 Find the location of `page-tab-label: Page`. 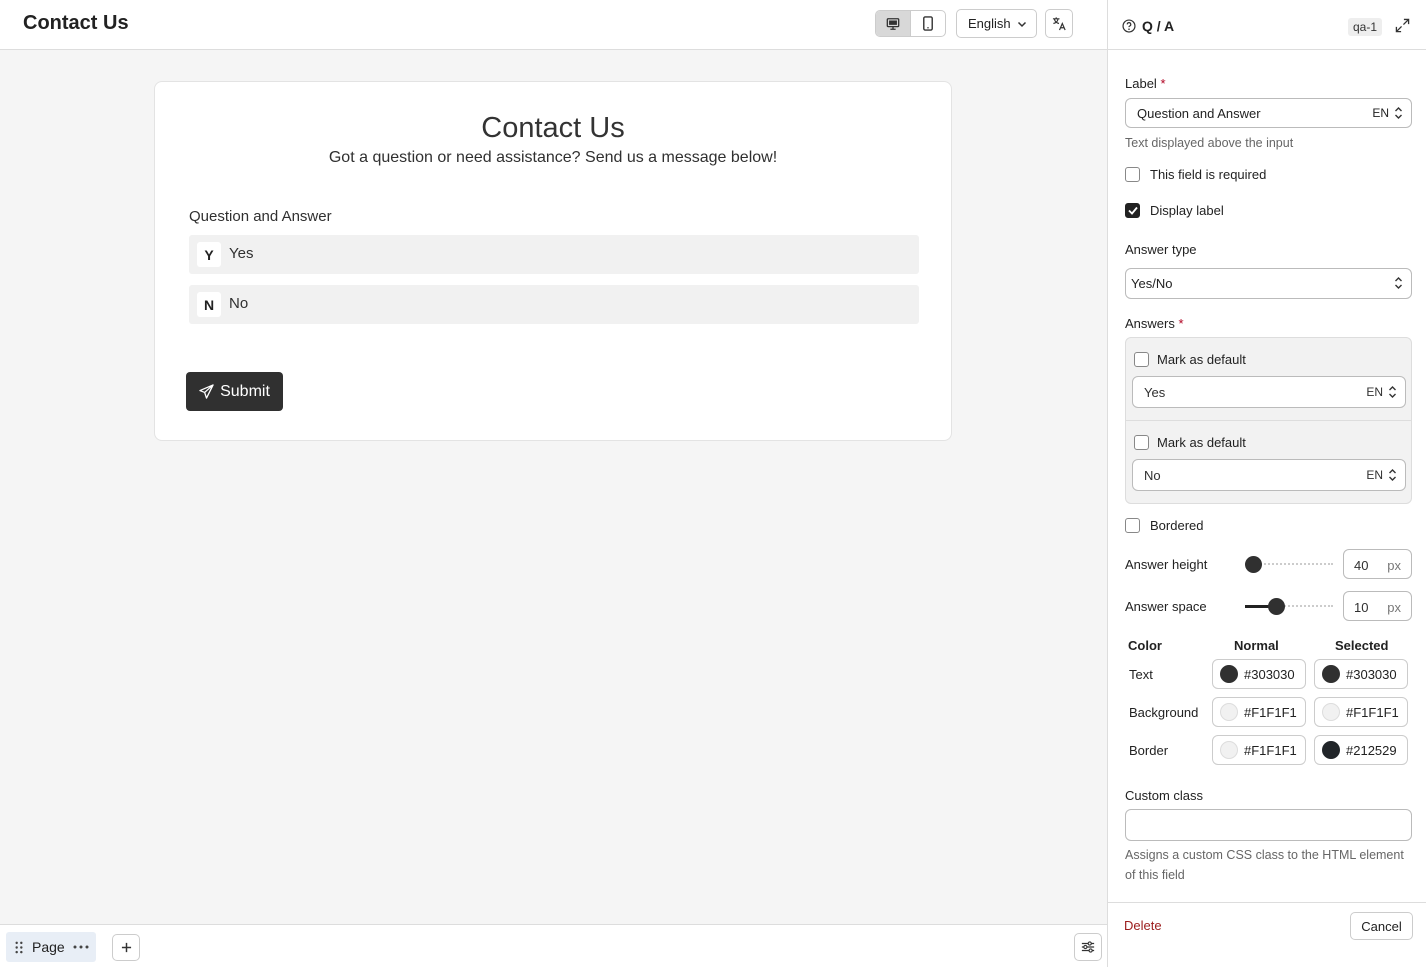

page-tab-label: Page is located at coordinates (48, 947).